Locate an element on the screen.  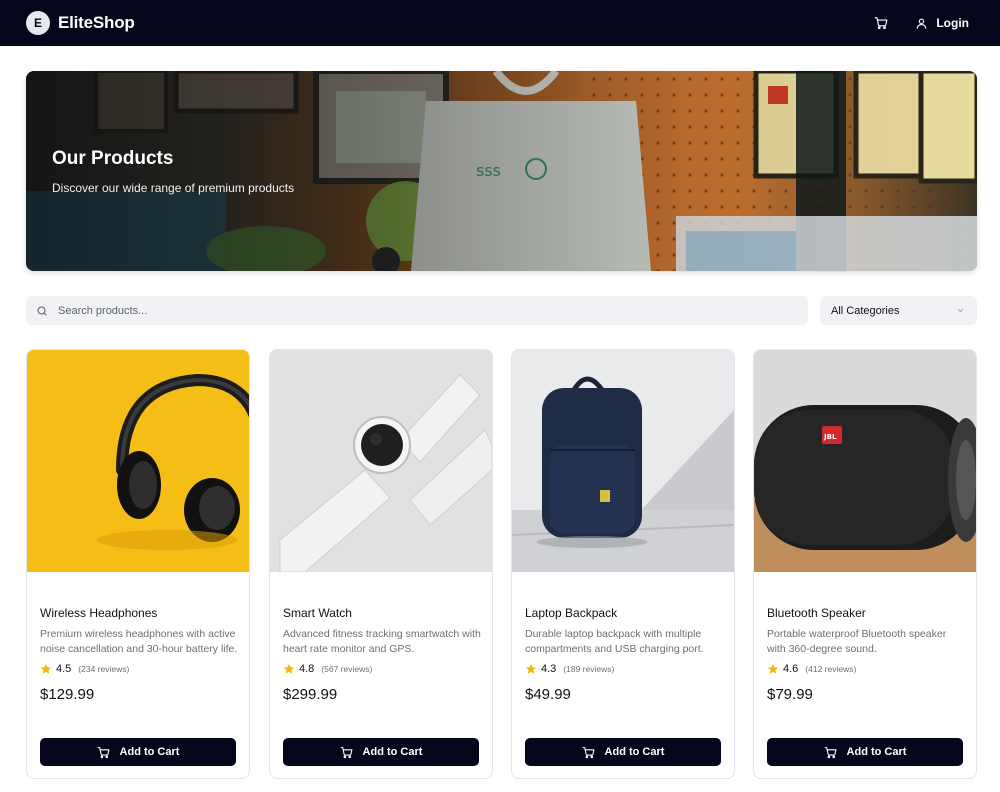
review-count: (234 reviews) is located at coordinates (104, 669).